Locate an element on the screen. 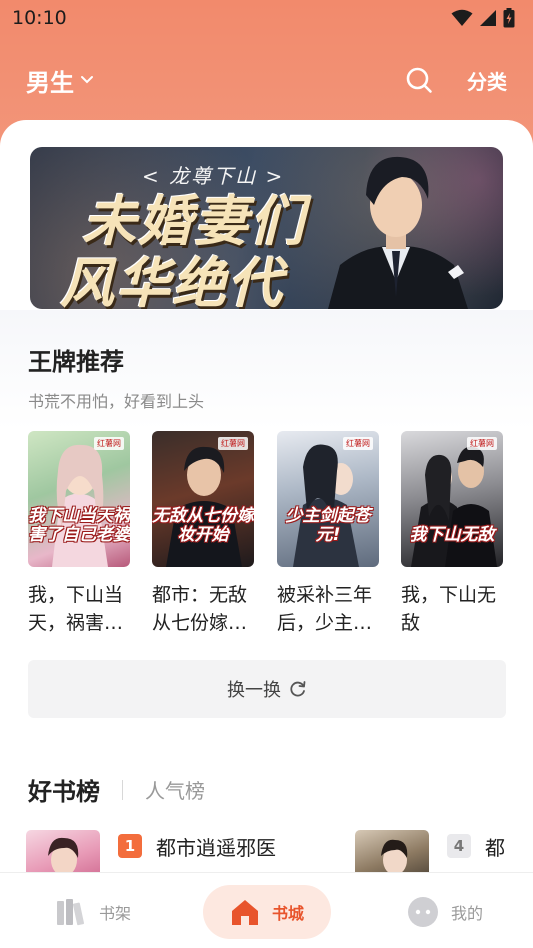  book-cover: 红薯网 我下山当天祸害了自己老婆 is located at coordinates (79, 499).